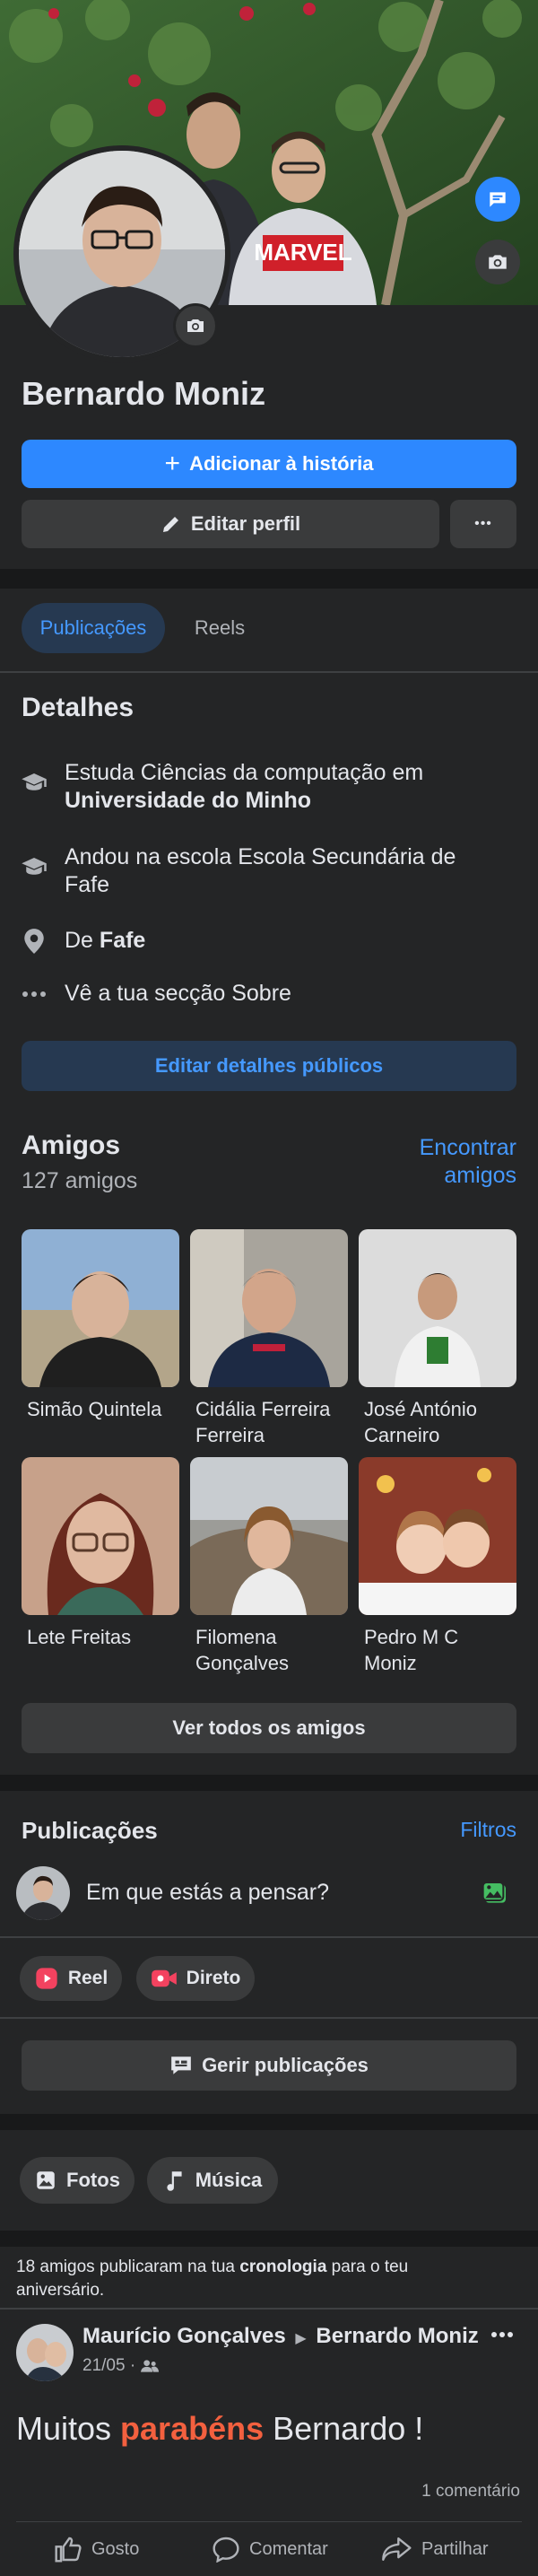  Describe the element at coordinates (497, 200) in the screenshot. I see `cover-messenger-button` at that location.